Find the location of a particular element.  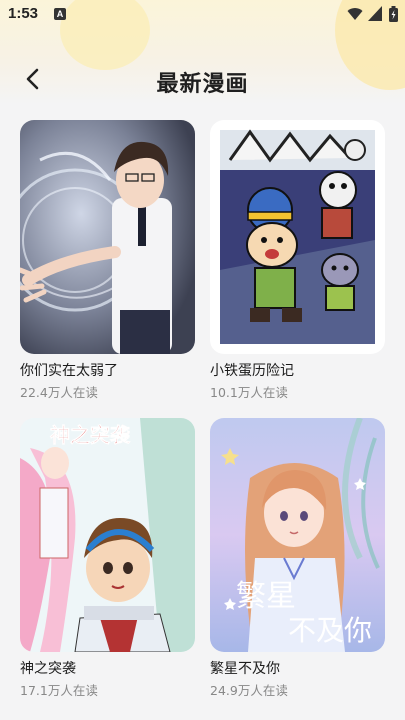

comic-cover-image: 神之突袭 is located at coordinates (107, 535).